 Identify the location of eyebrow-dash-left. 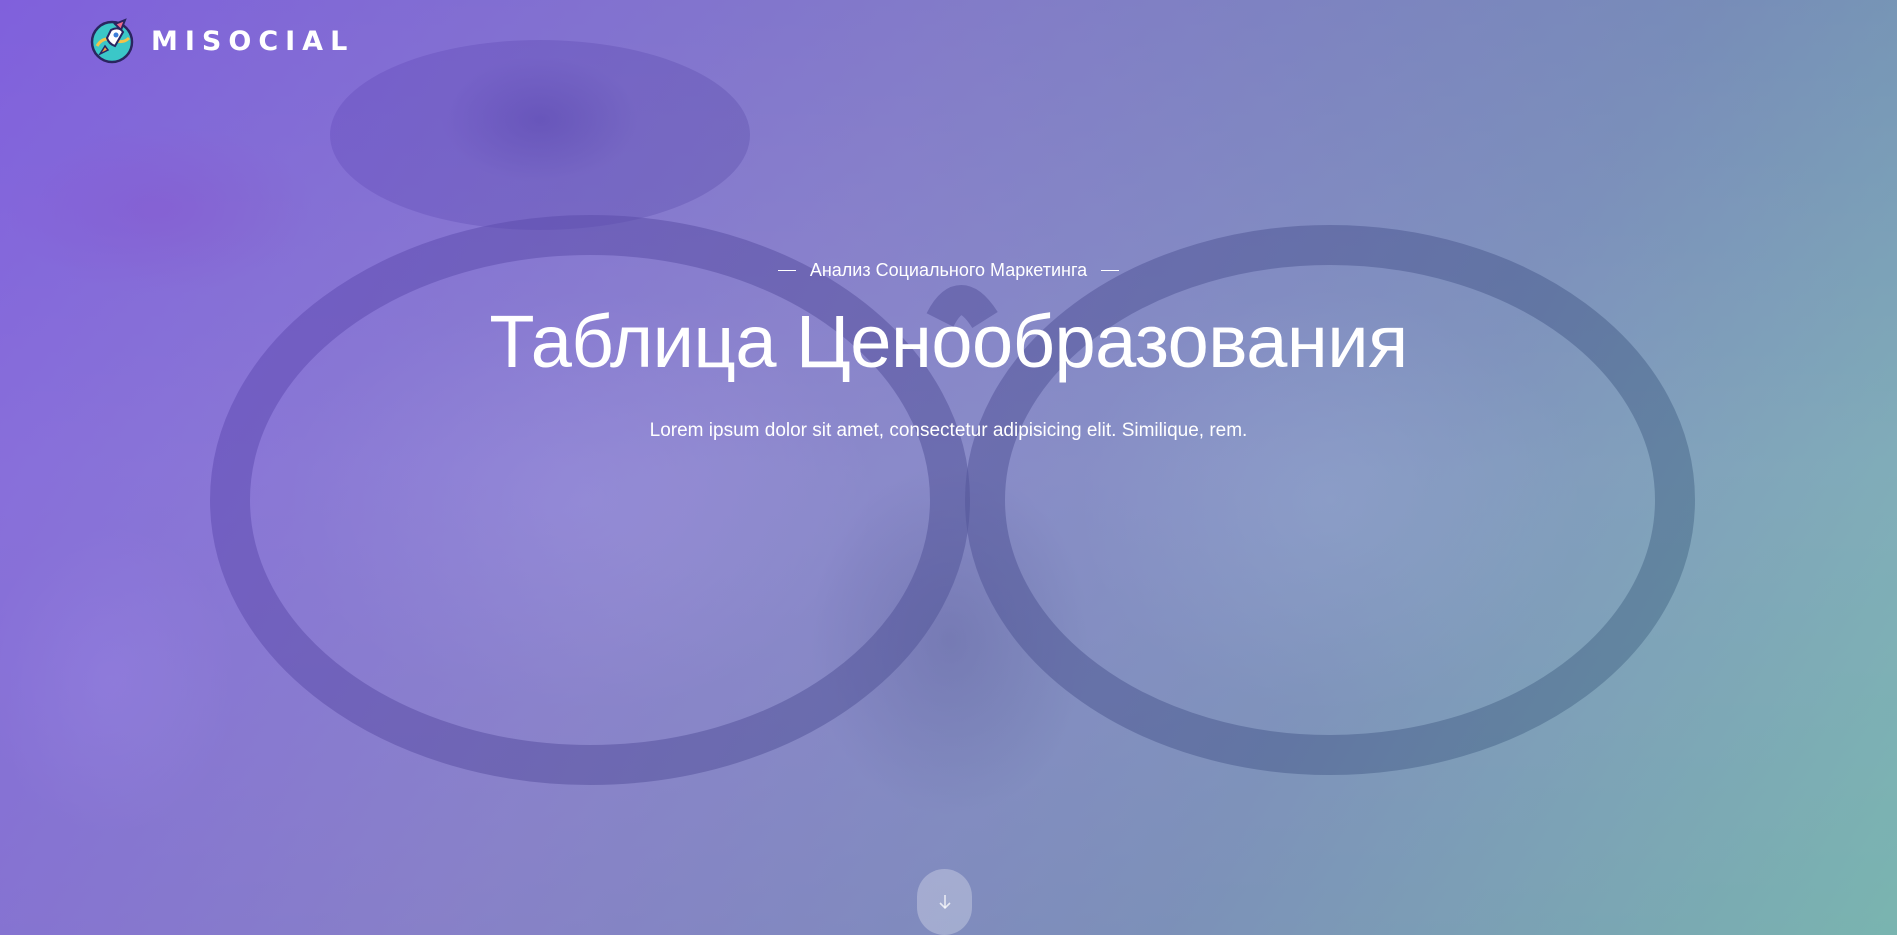
(786, 270).